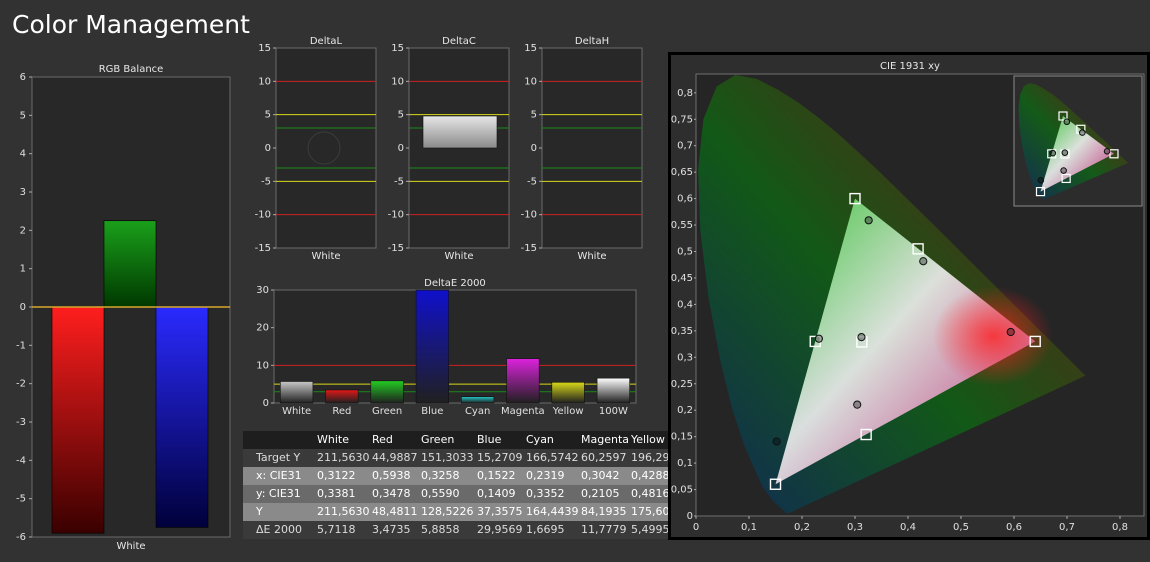 Image resolution: width=1150 pixels, height=562 pixels. Describe the element at coordinates (279, 529) in the screenshot. I see `row-label: ΔE 2000` at that location.